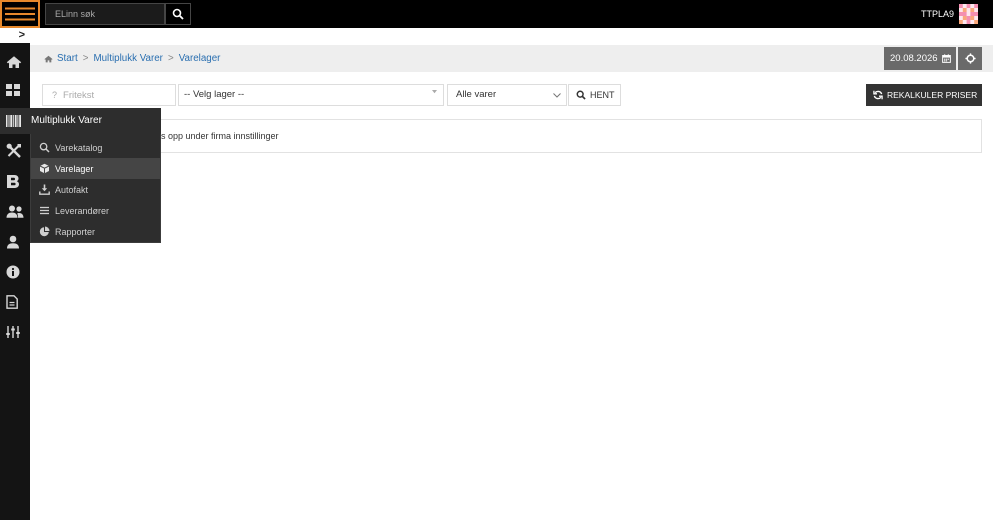  I want to click on pie-chart-icon, so click(44, 231).